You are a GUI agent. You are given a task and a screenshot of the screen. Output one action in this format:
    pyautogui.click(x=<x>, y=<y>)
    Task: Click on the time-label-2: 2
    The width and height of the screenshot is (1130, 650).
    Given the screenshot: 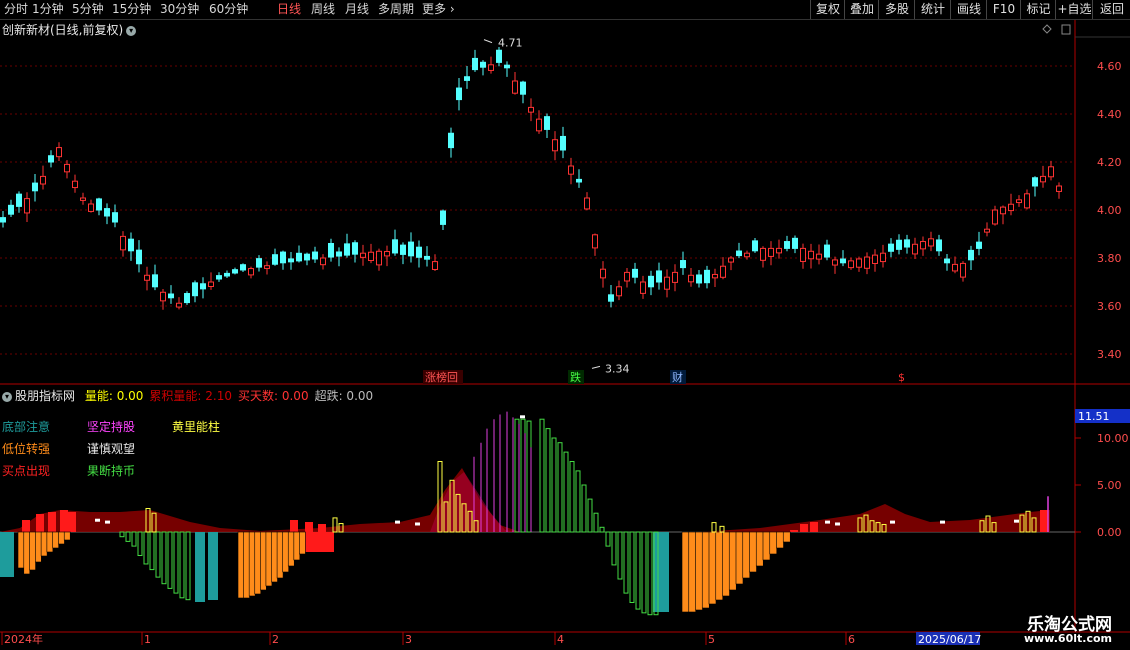 What is the action you would take?
    pyautogui.click(x=275, y=639)
    